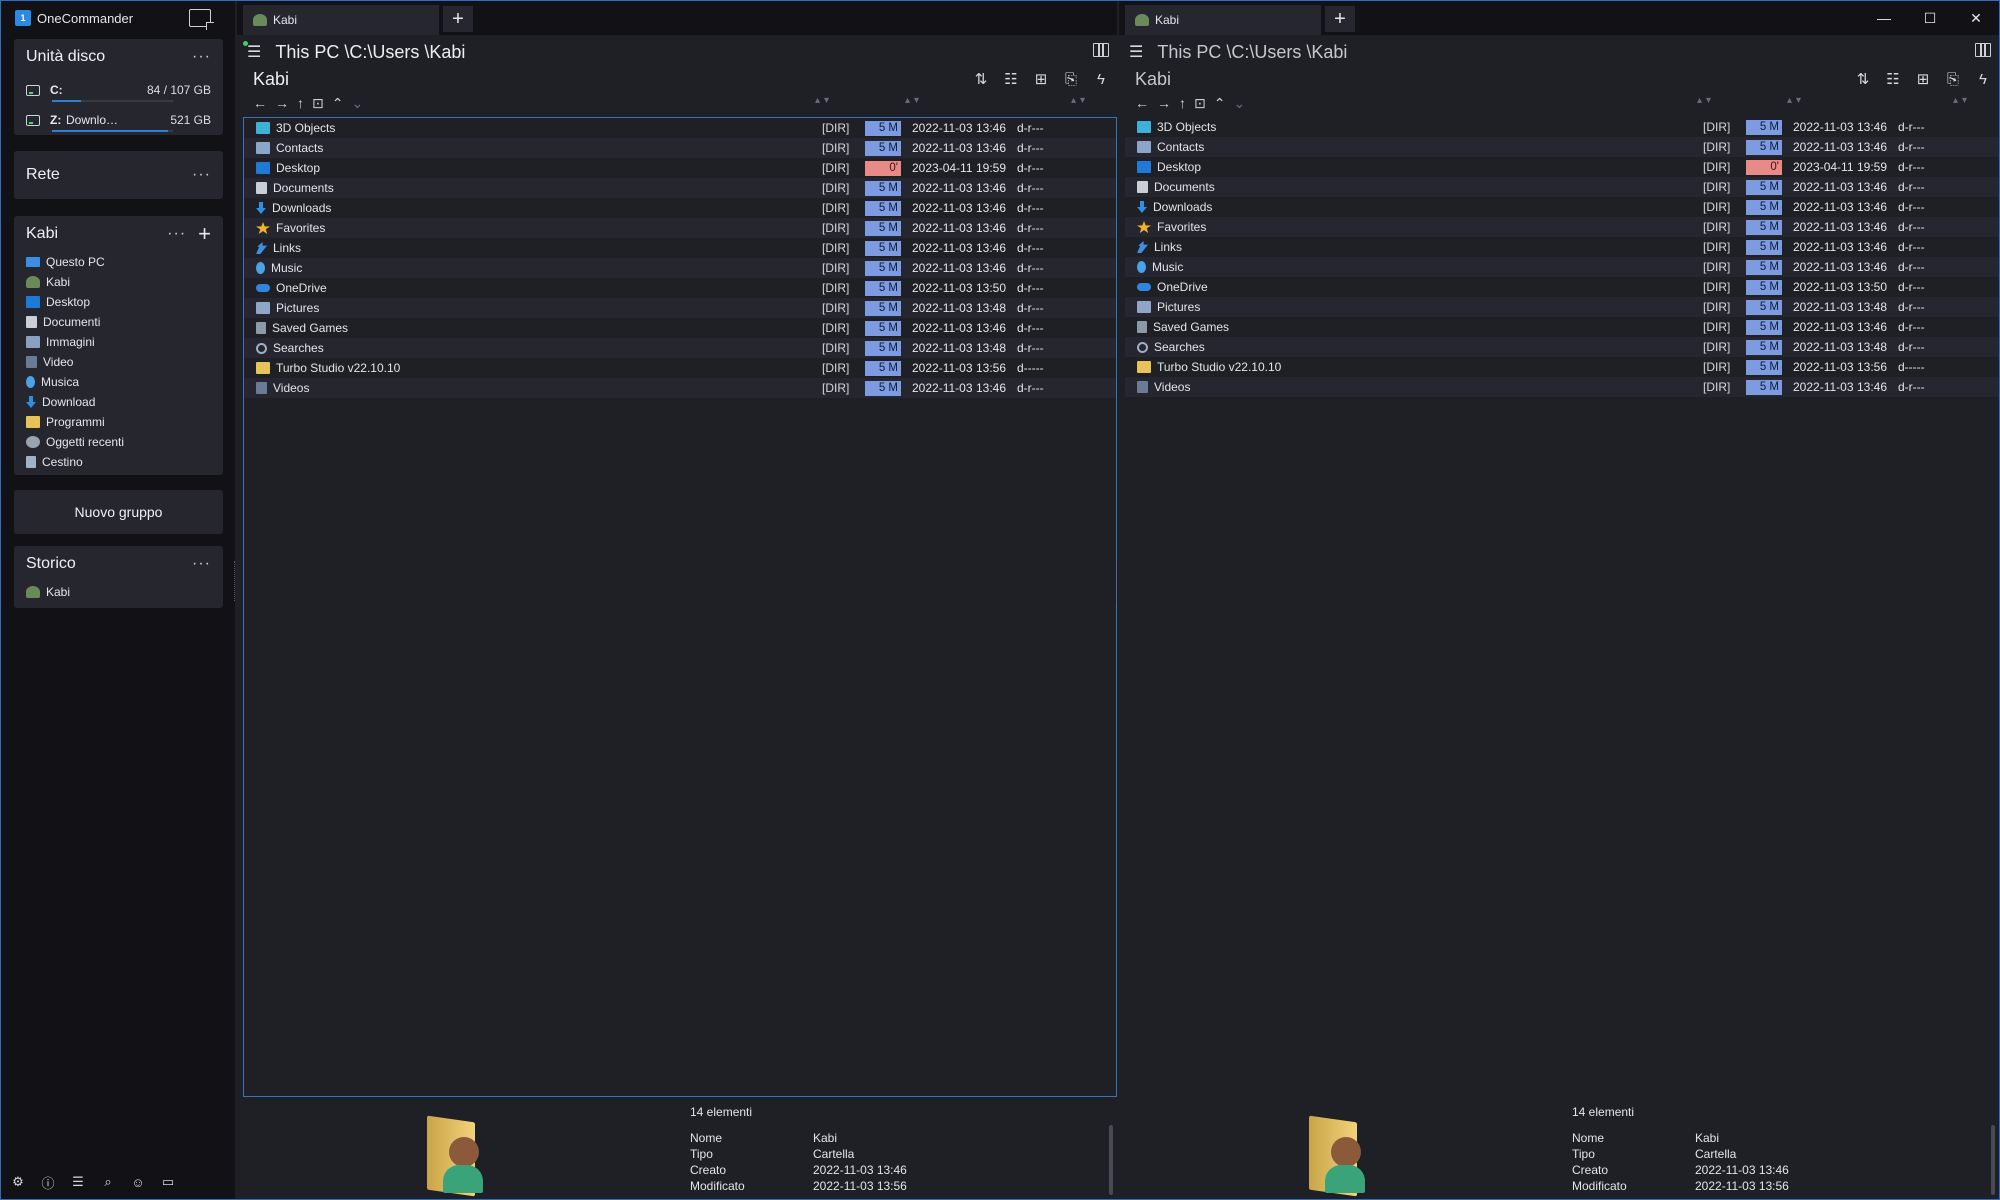  I want to click on settings-icon: ⚙, so click(18, 1182).